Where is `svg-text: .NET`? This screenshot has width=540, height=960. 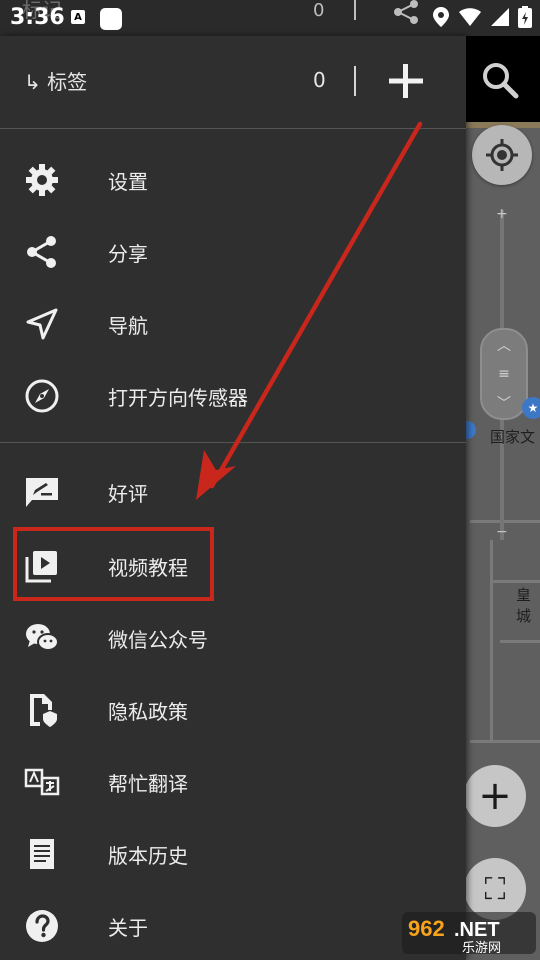 svg-text: .NET is located at coordinates (477, 930).